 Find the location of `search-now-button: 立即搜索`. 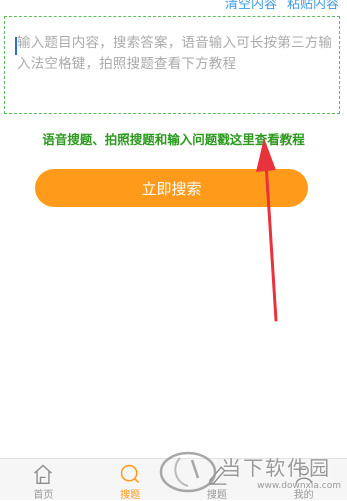

search-now-button: 立即搜索 is located at coordinates (171, 188).